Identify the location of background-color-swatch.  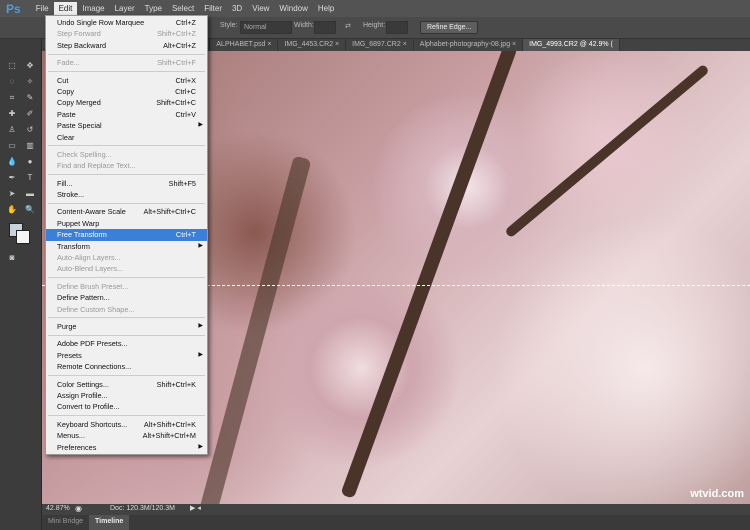
(23, 237).